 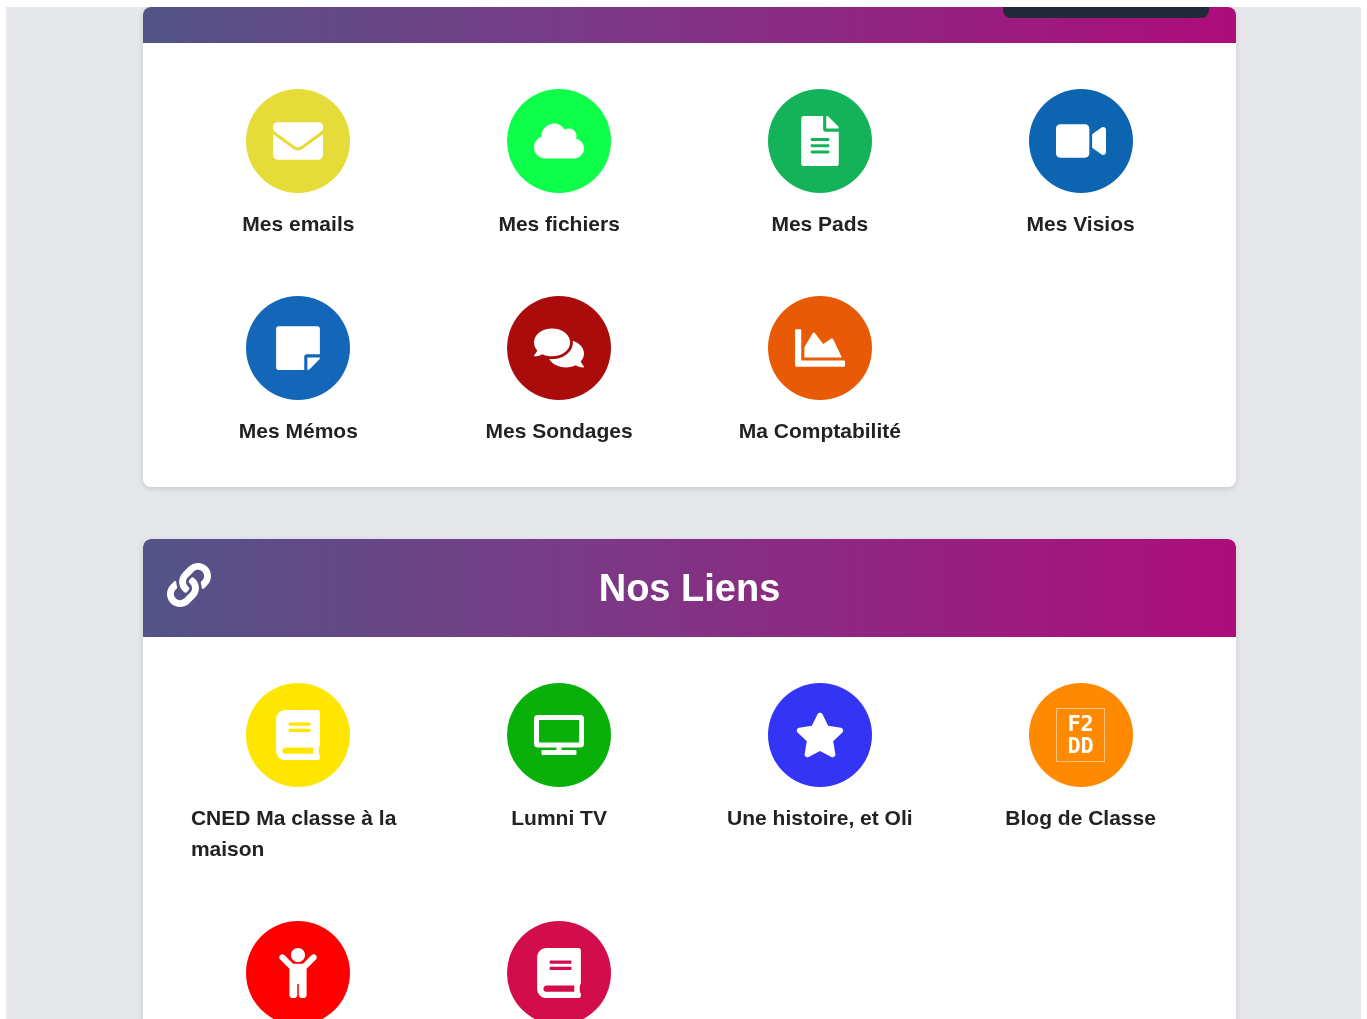 What do you see at coordinates (559, 223) in the screenshot?
I see `app-label: Mes fichiers` at bounding box center [559, 223].